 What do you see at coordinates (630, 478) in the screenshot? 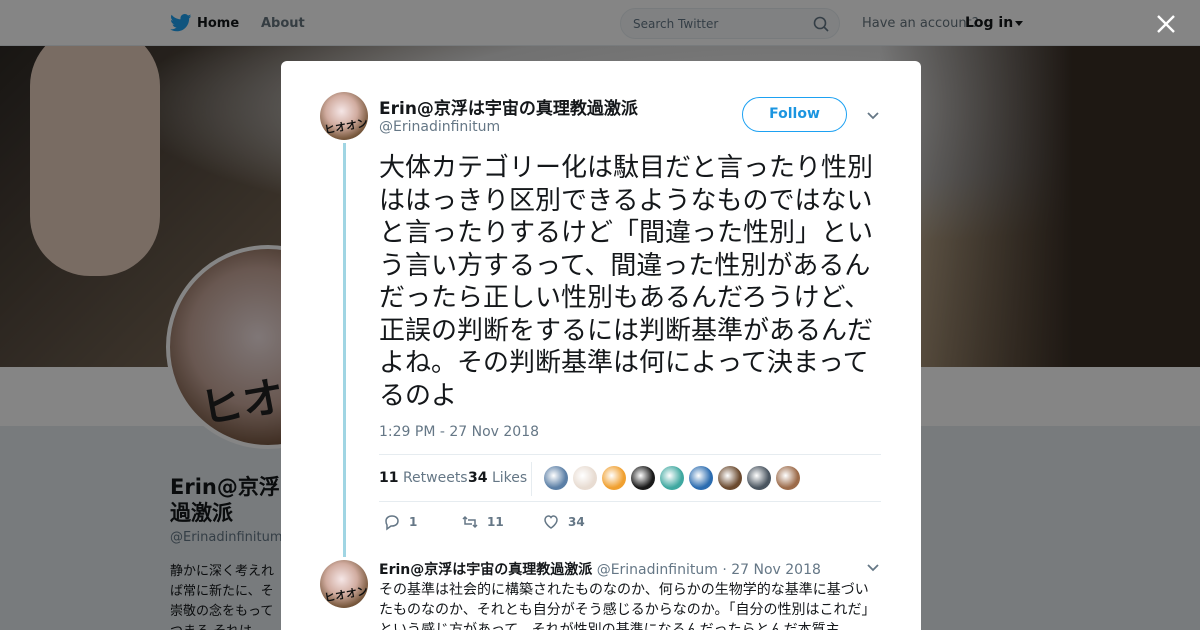
I see `tweet-stats: 11 Retweets 34 Likes` at bounding box center [630, 478].